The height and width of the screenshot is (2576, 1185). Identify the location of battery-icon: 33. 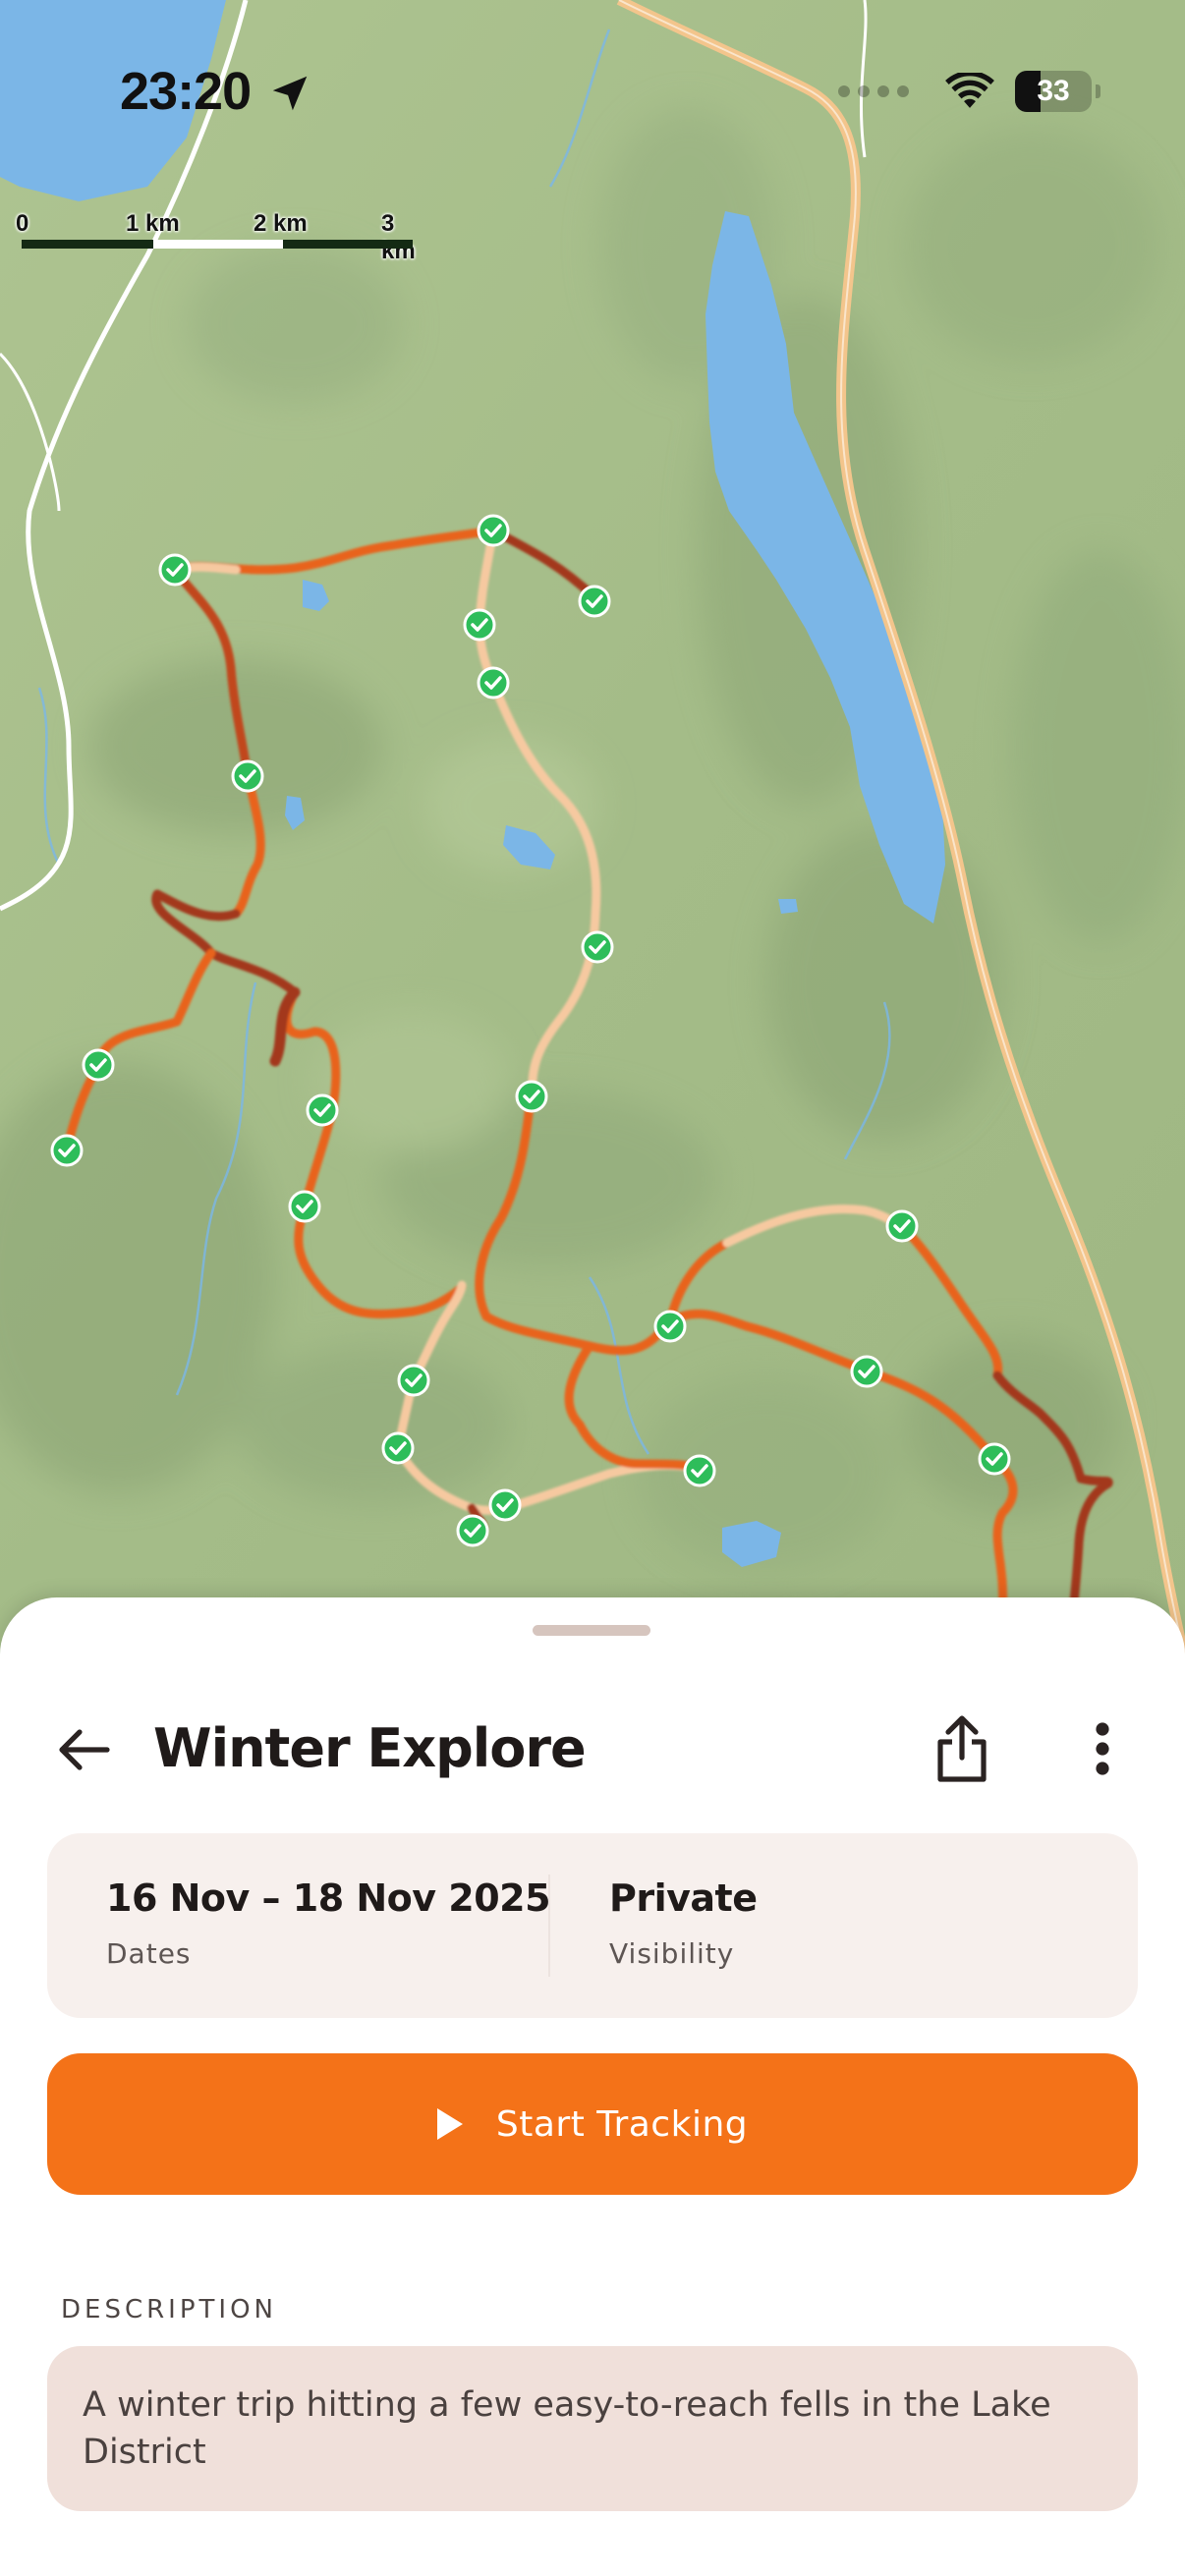
(1053, 91).